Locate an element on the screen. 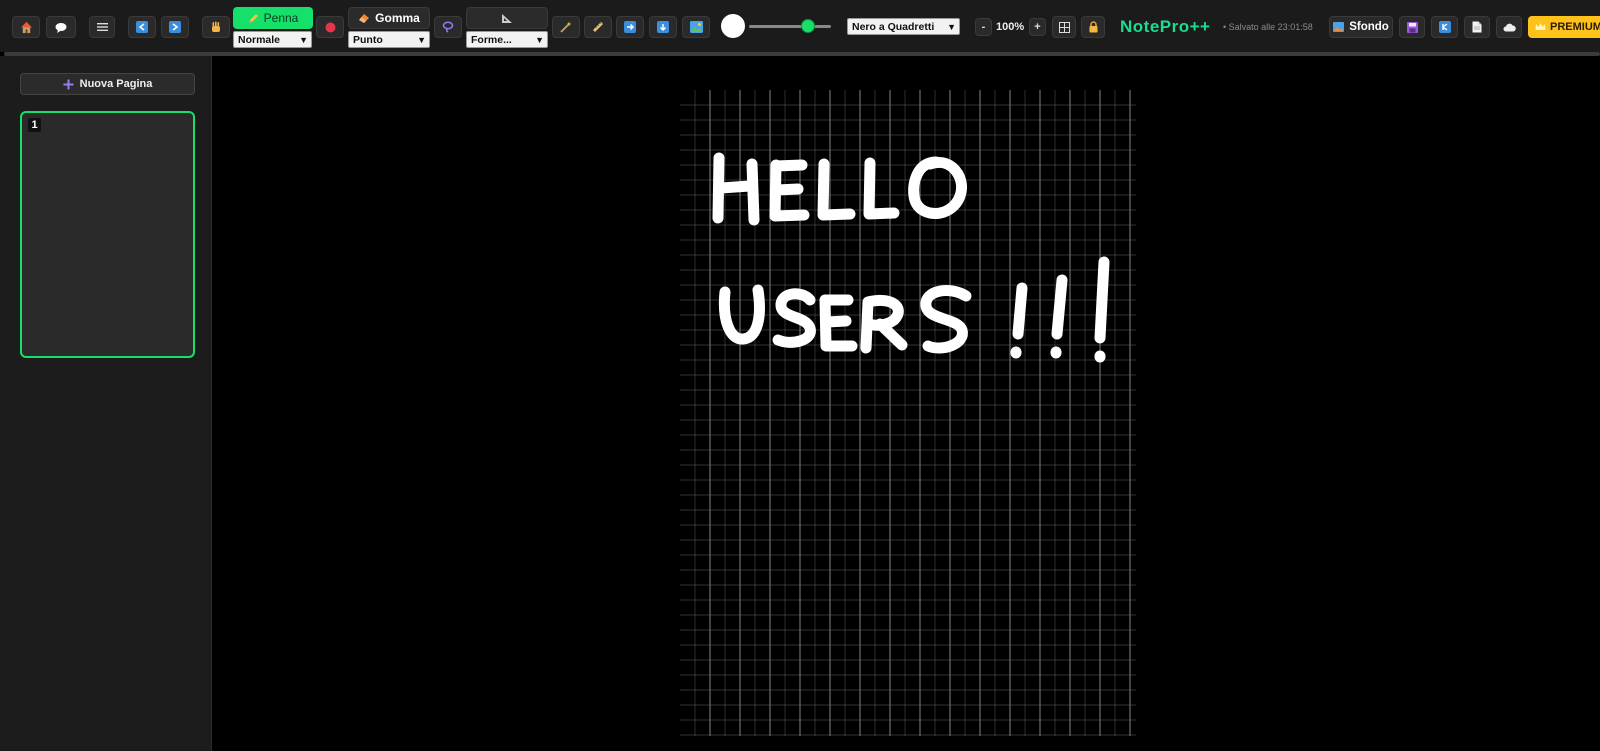 Image resolution: width=1600 pixels, height=751 pixels. grid-toggle-button is located at coordinates (1064, 27).